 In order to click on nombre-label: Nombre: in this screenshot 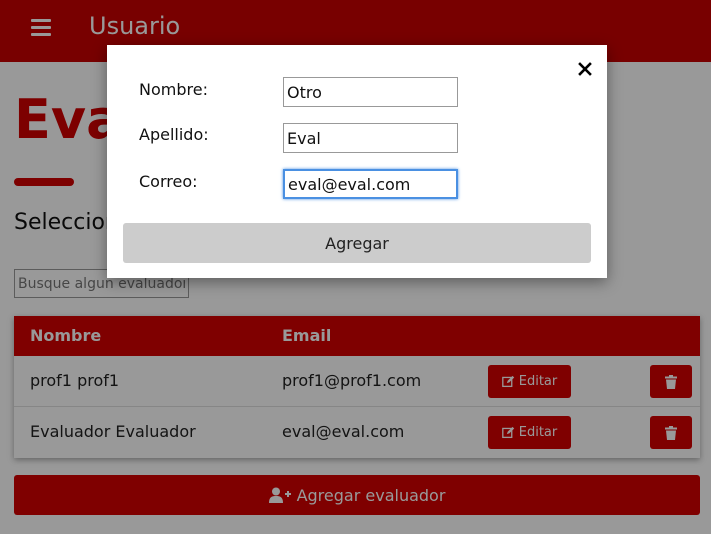, I will do `click(173, 89)`.